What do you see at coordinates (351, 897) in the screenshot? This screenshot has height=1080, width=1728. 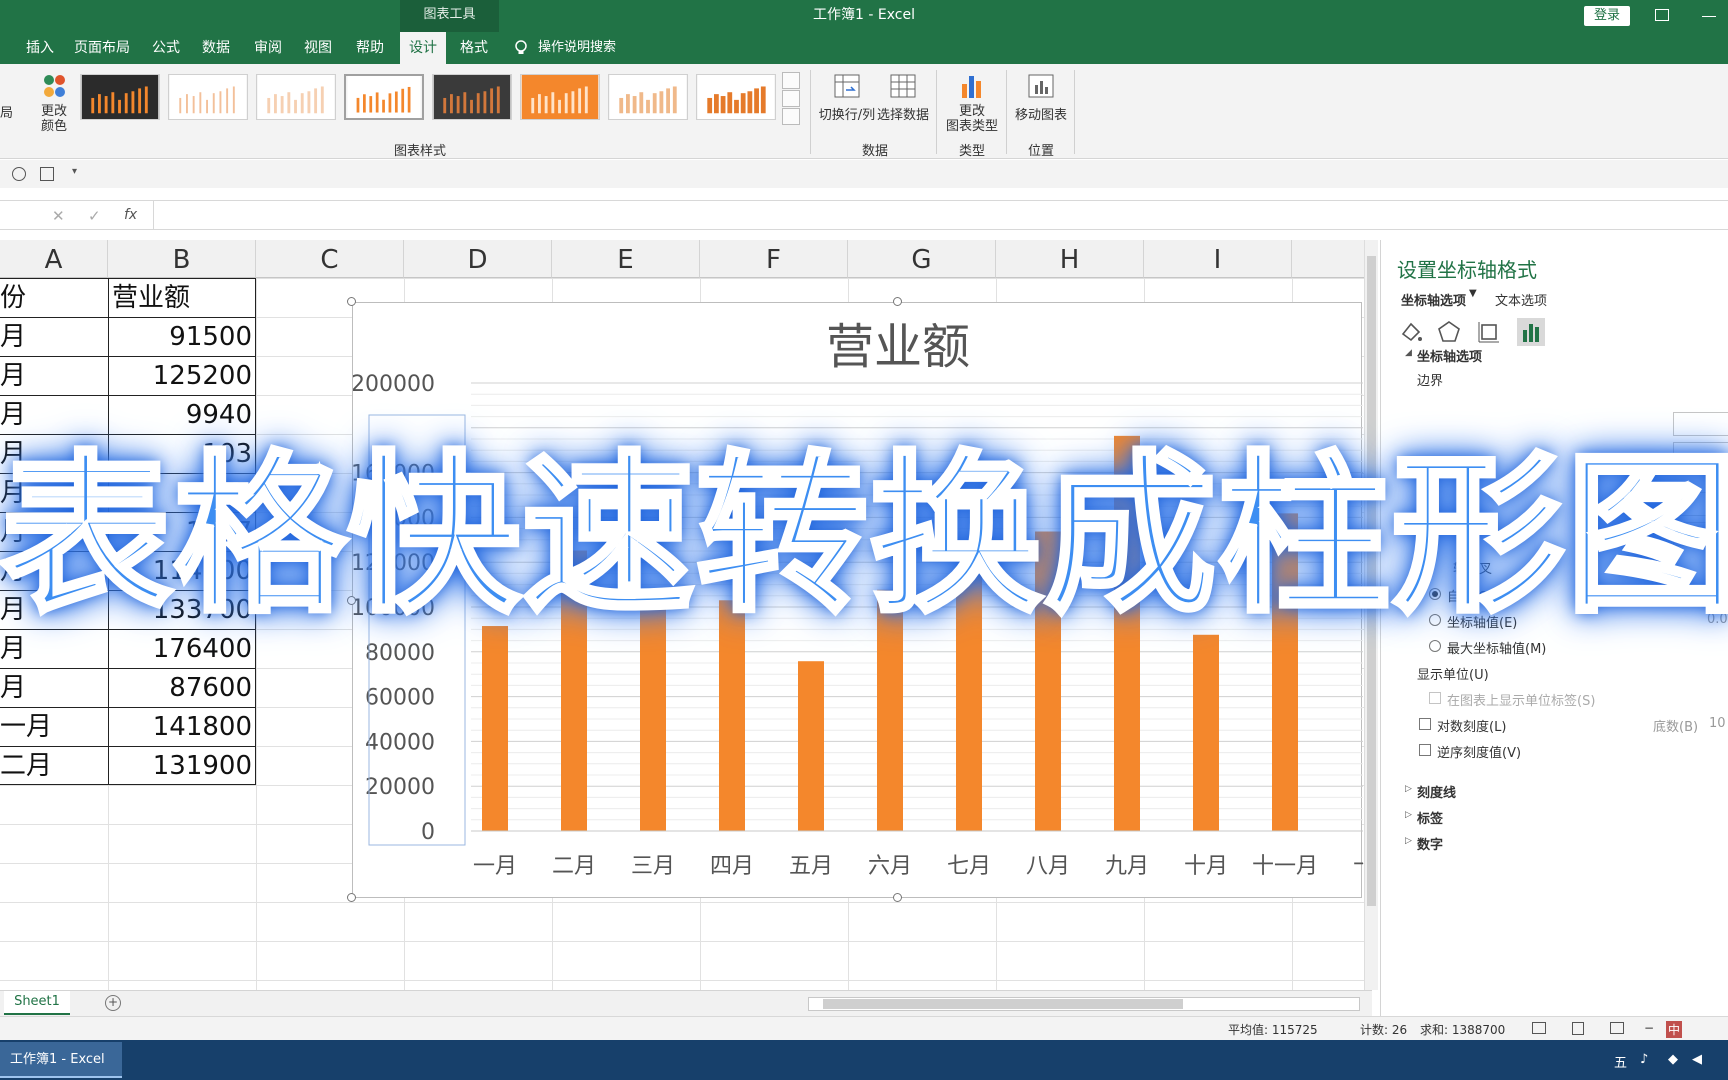 I see `resize-handle-bottom-left` at bounding box center [351, 897].